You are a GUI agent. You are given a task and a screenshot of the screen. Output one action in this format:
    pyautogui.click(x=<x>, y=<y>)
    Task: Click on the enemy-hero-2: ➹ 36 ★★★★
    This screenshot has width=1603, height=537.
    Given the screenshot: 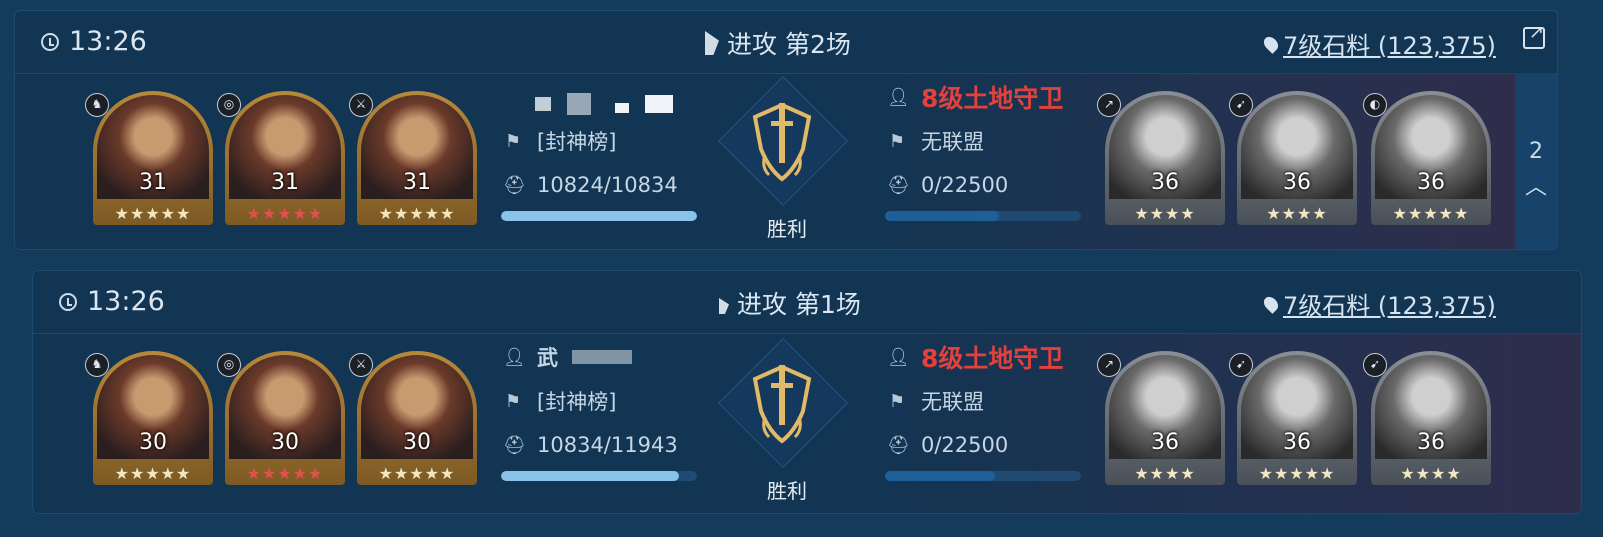 What is the action you would take?
    pyautogui.click(x=1293, y=158)
    